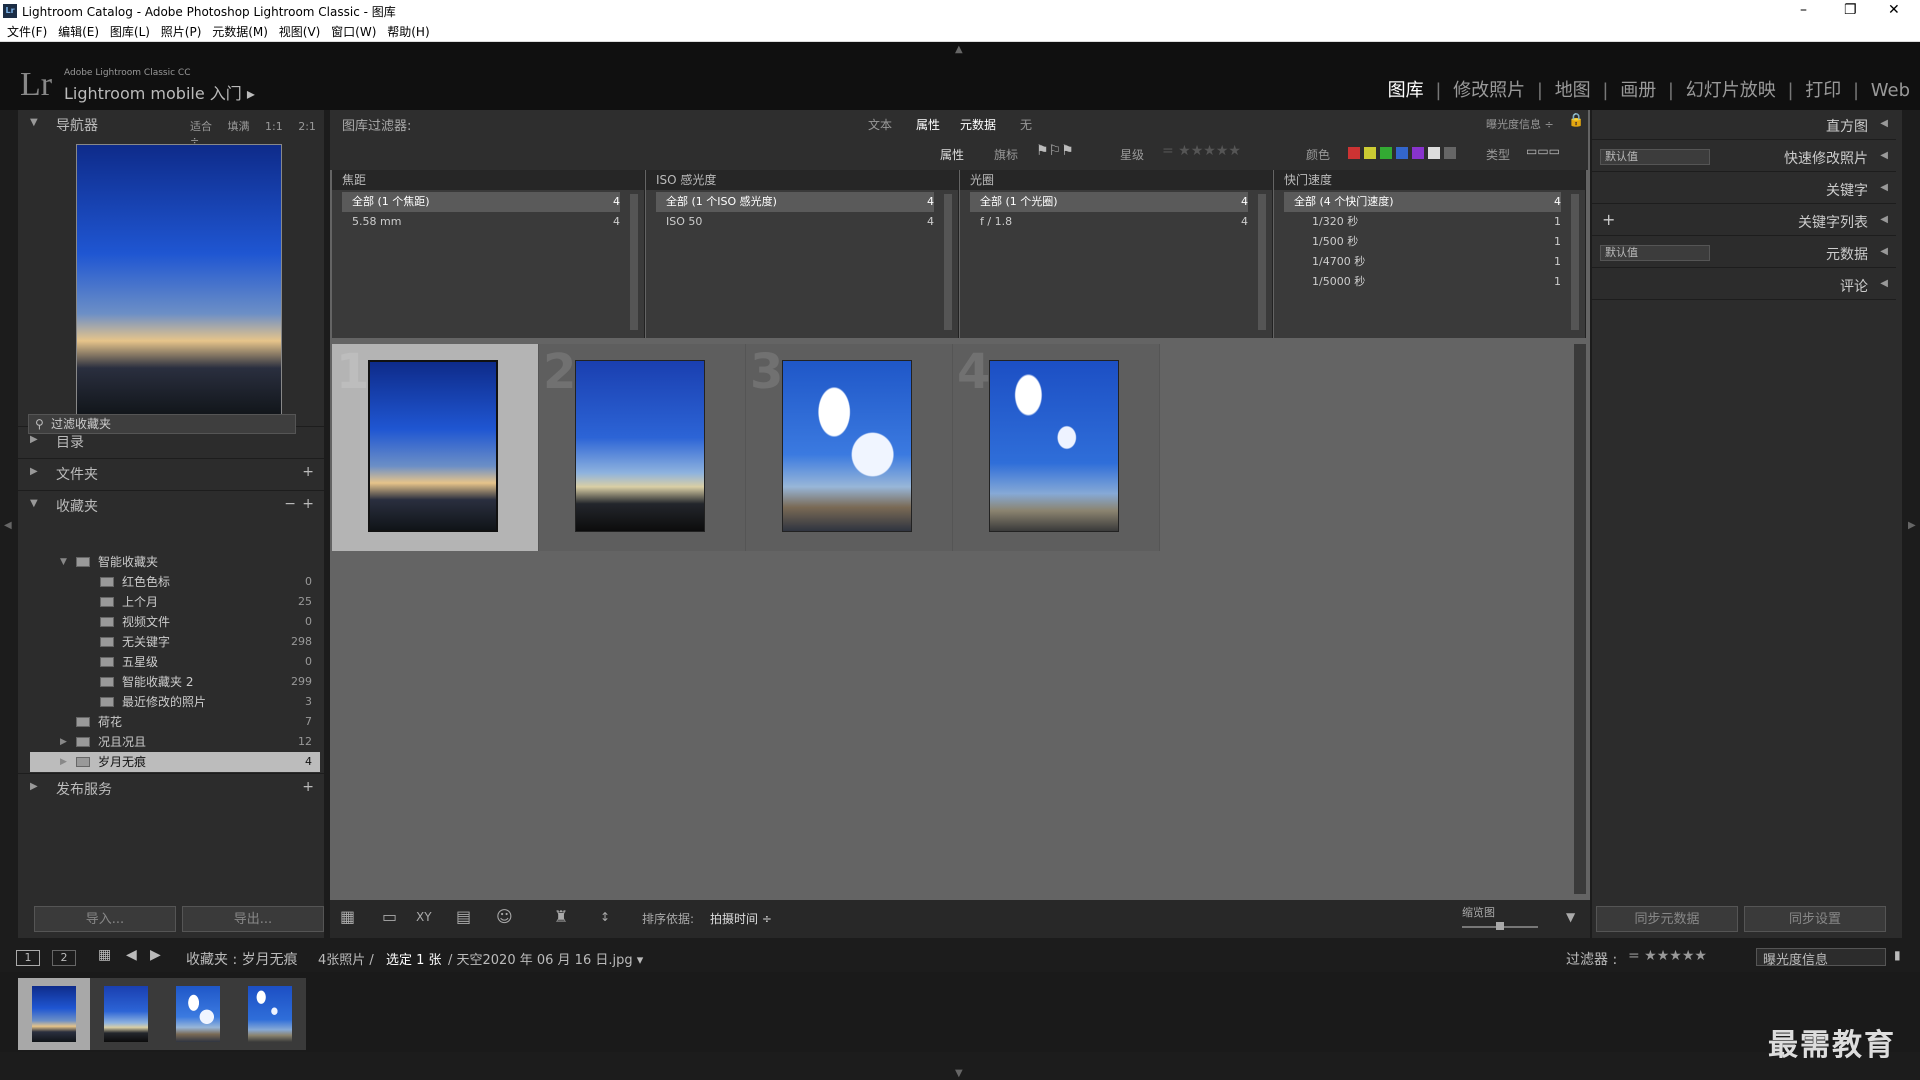  What do you see at coordinates (1109, 222) in the screenshot?
I see `metadata-row: f / 1.8 4` at bounding box center [1109, 222].